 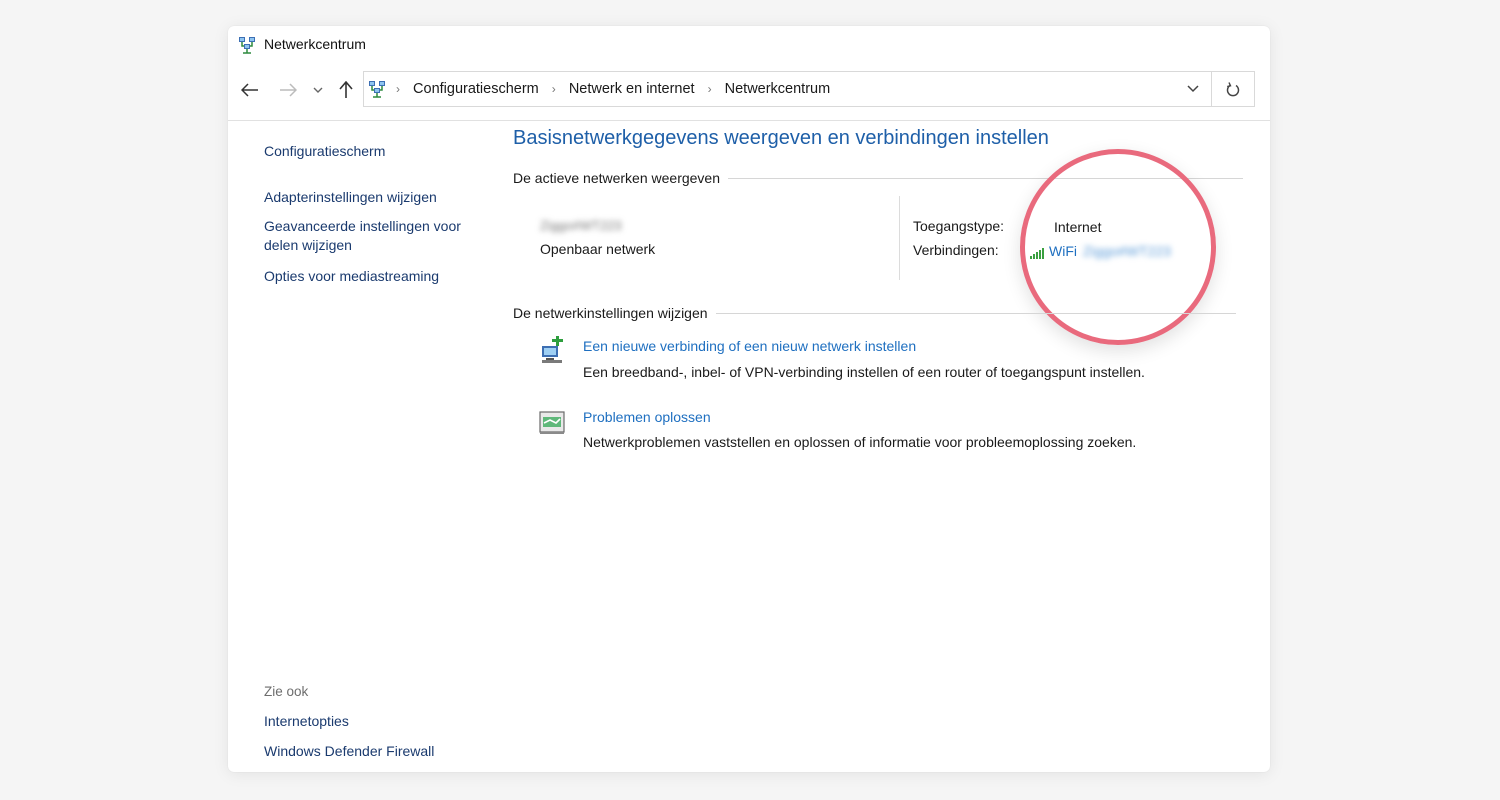 What do you see at coordinates (350, 197) in the screenshot?
I see `sidebar-item-adapter-settings: Adapterinstellingen wijzigen` at bounding box center [350, 197].